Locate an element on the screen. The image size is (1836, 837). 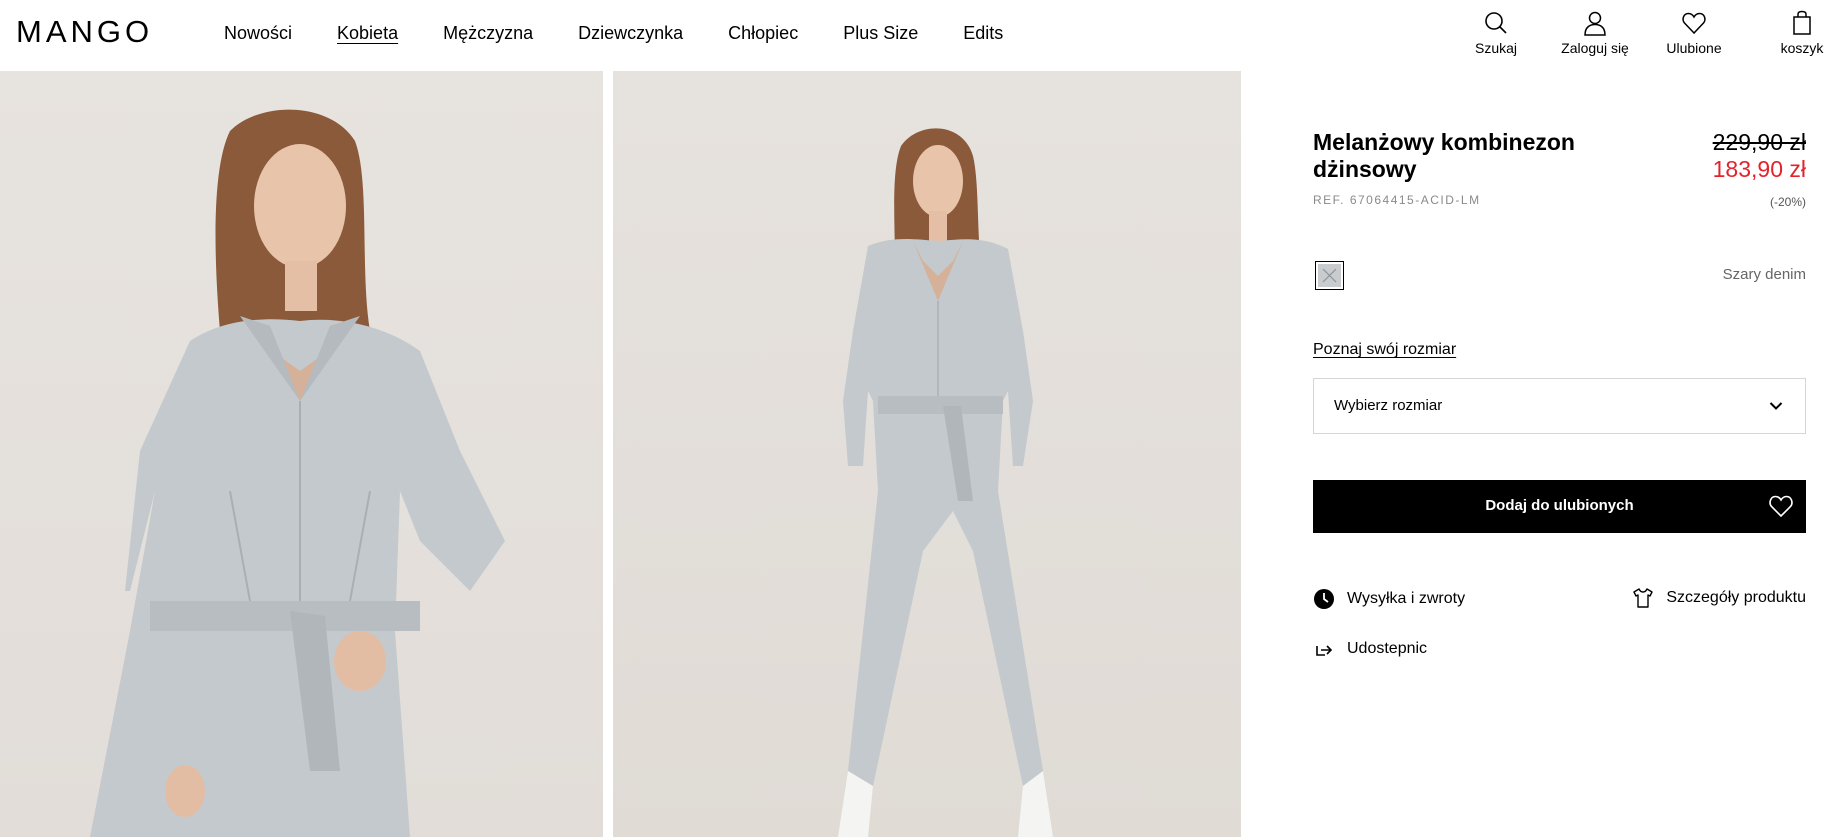
size-guide-link: Poznaj swój rozmiar is located at coordinates (1384, 350).